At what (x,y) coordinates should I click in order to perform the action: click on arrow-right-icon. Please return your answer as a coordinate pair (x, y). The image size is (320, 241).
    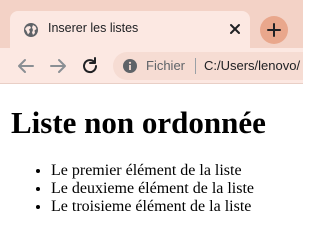
    Looking at the image, I should click on (58, 66).